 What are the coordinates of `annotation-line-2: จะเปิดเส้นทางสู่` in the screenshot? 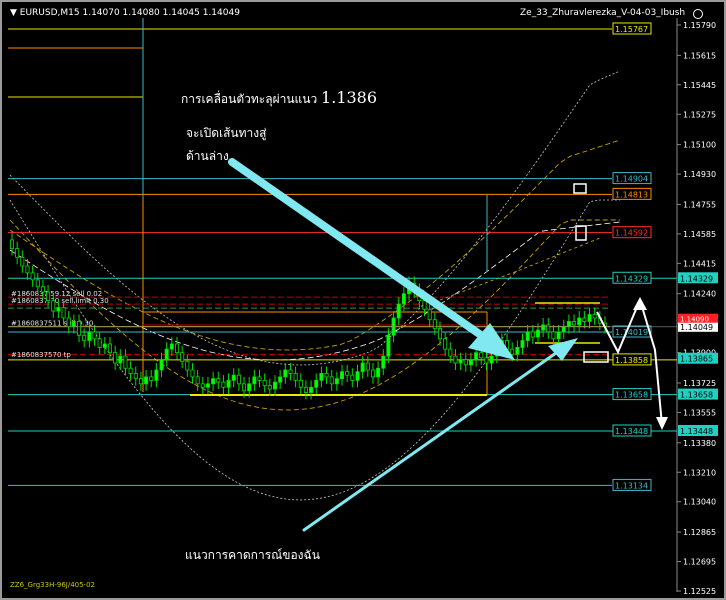 It's located at (226, 133).